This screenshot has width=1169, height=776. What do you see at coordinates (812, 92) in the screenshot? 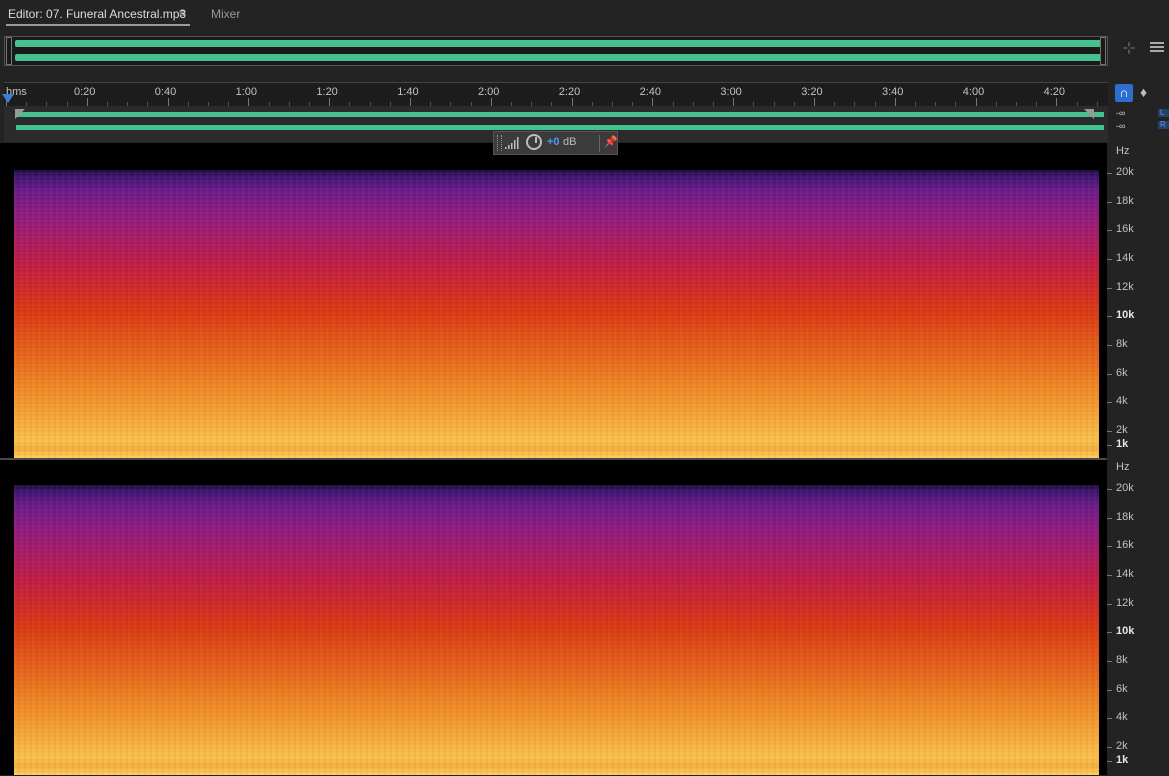
I see `ruler-time-label: 3:20` at bounding box center [812, 92].